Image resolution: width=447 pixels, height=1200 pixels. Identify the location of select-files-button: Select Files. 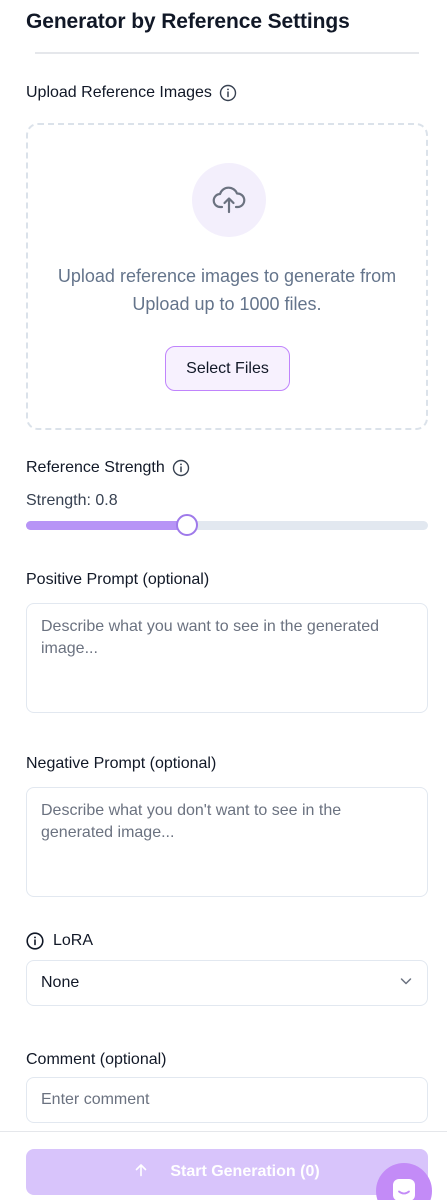
(227, 368).